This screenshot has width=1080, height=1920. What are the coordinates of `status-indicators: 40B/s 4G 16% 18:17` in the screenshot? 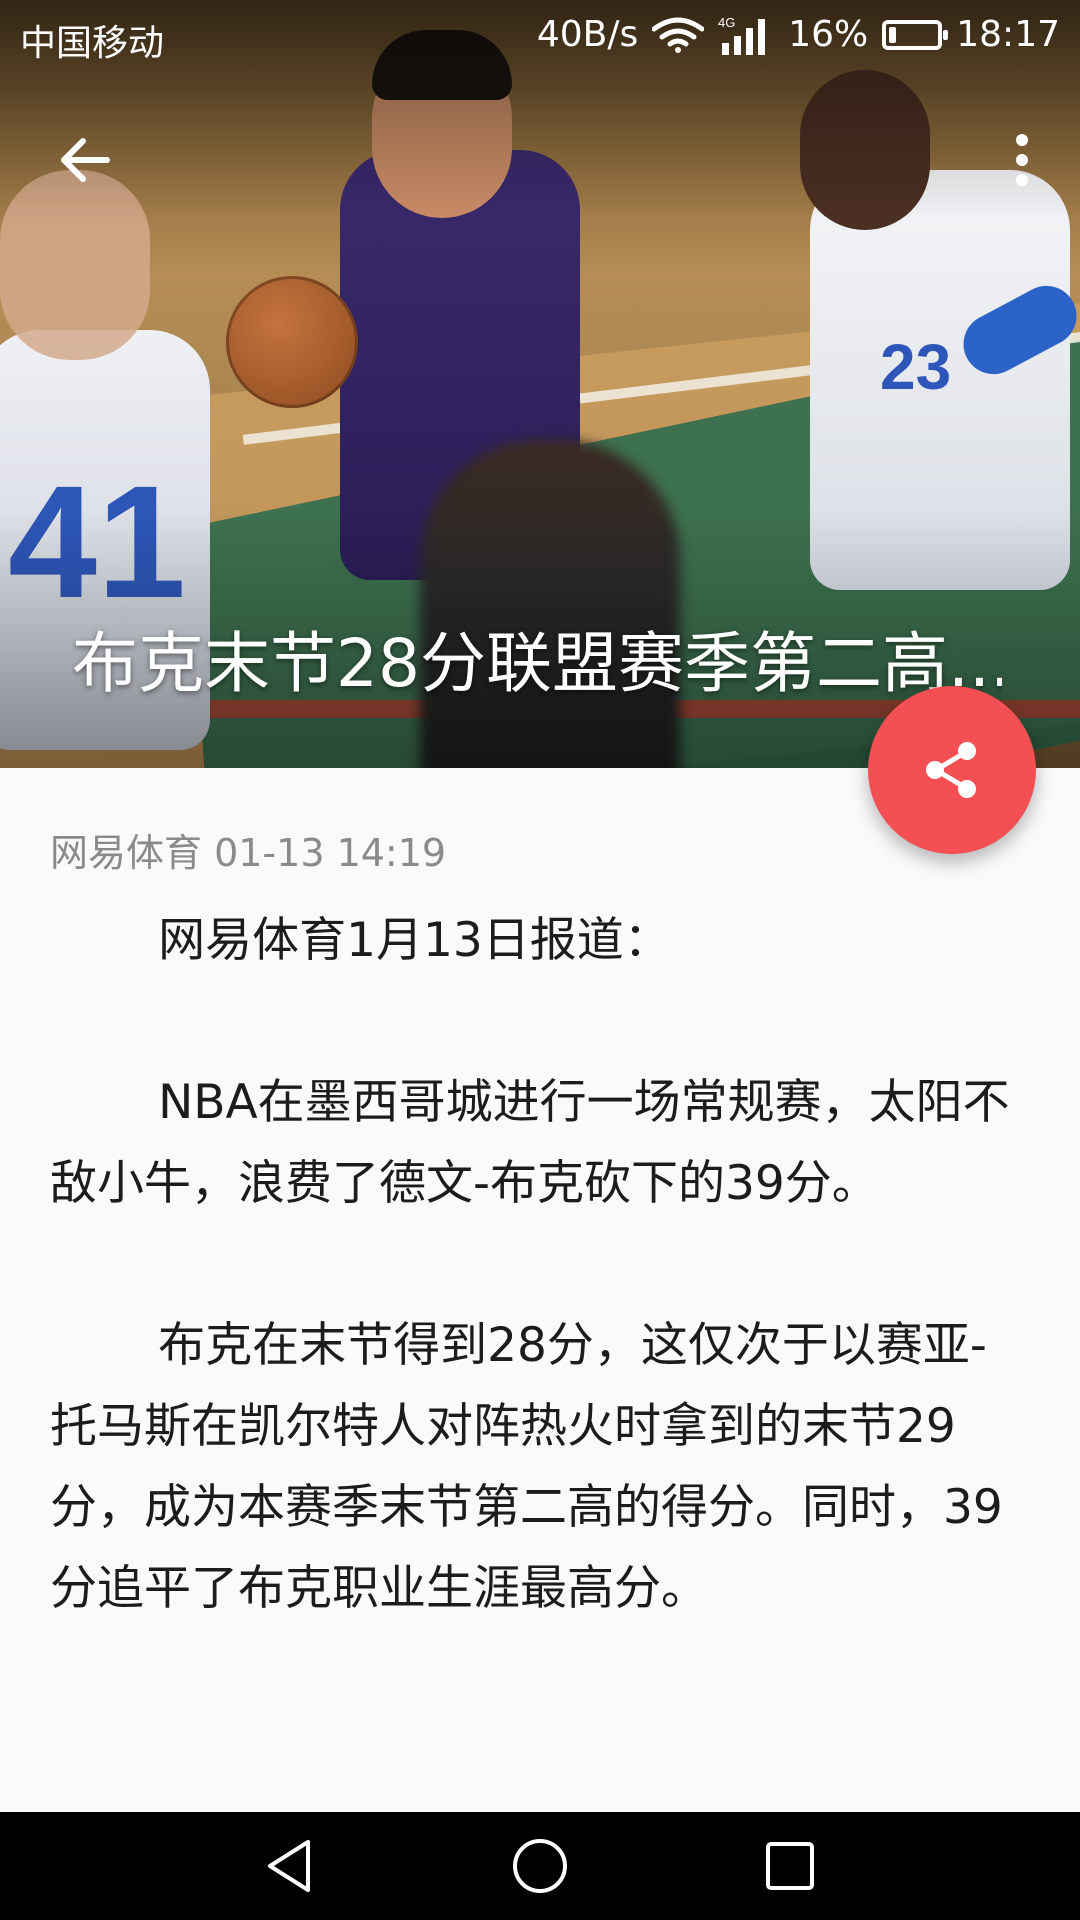 It's located at (798, 34).